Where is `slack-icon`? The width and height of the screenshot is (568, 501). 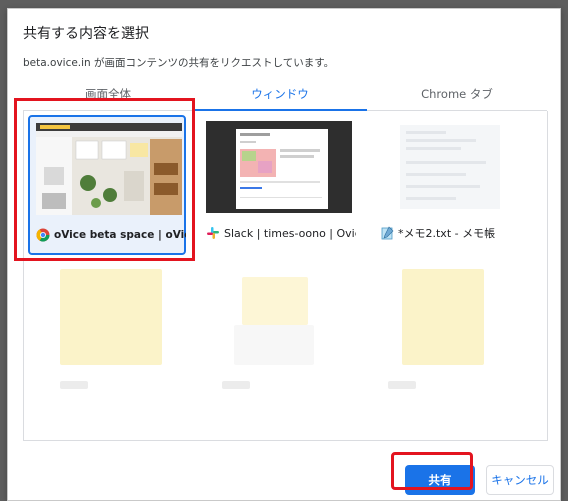 slack-icon is located at coordinates (213, 233).